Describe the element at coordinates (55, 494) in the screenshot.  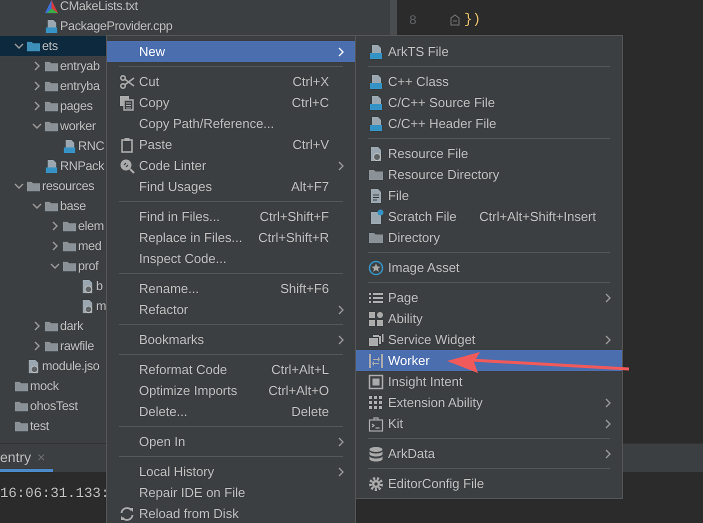
I see `console-line: 16:06:31.133:` at that location.